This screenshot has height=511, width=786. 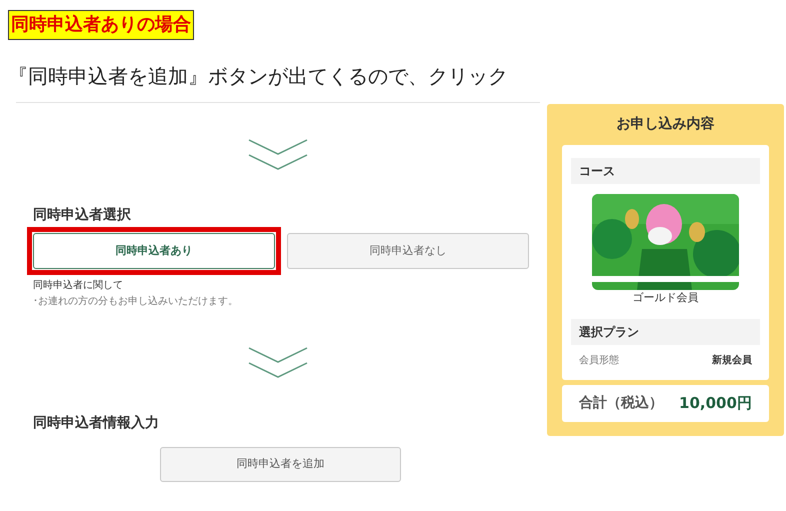 I want to click on note-text: ･お連れの方の分もお申し込みいただけます。, so click(x=136, y=302).